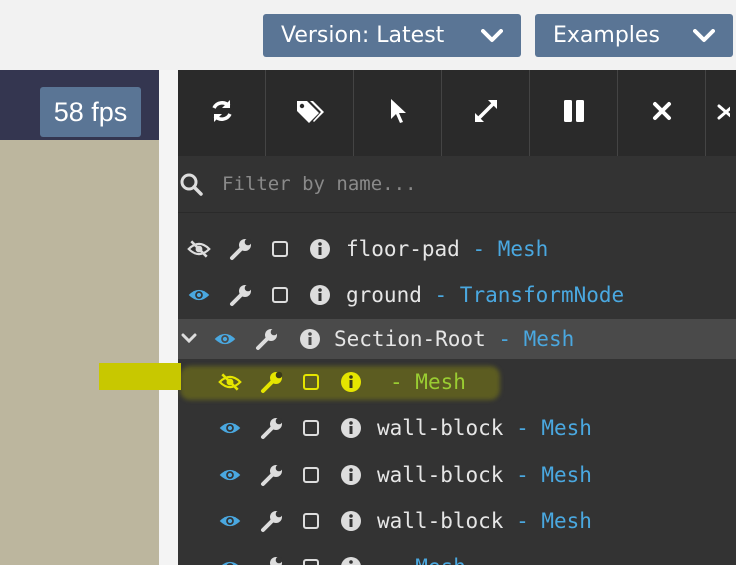 The height and width of the screenshot is (565, 736). What do you see at coordinates (363, 35) in the screenshot?
I see `version-label: Version: Latest` at bounding box center [363, 35].